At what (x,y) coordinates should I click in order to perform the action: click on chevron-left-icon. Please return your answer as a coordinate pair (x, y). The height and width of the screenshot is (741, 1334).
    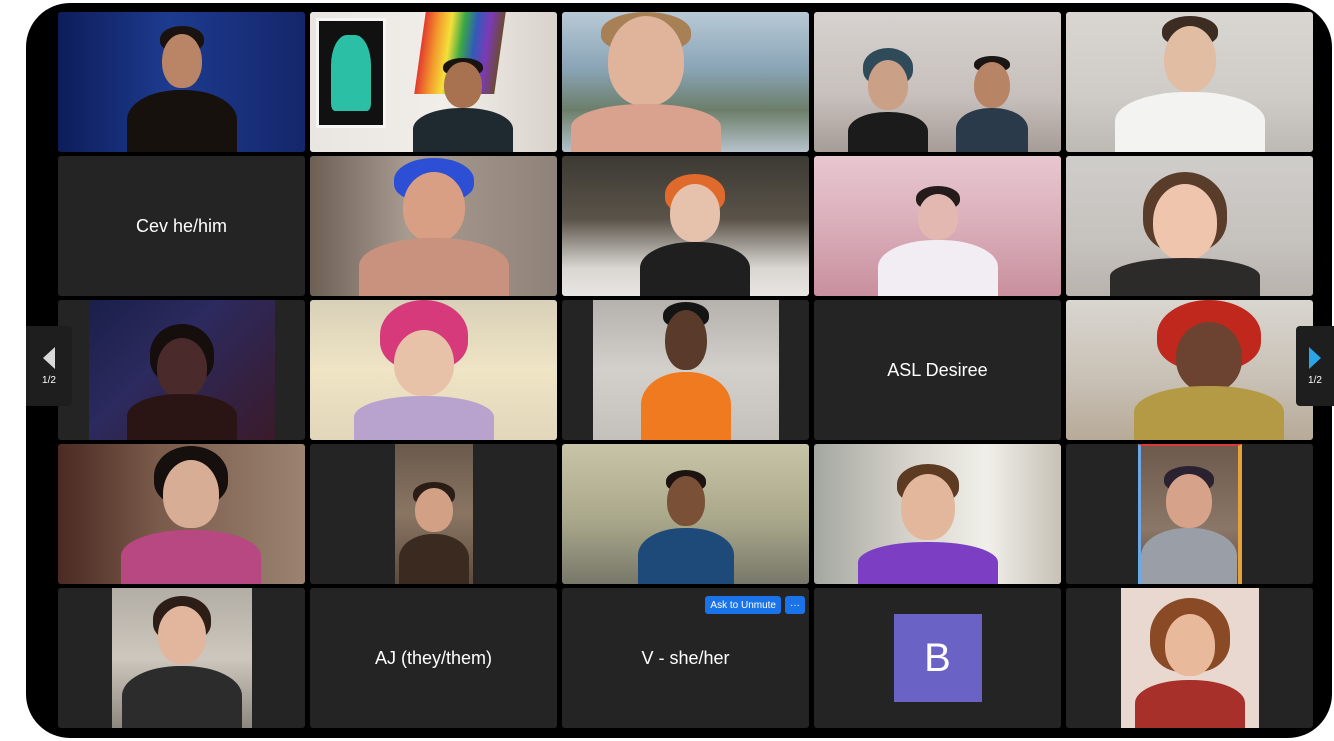
    Looking at the image, I should click on (49, 357).